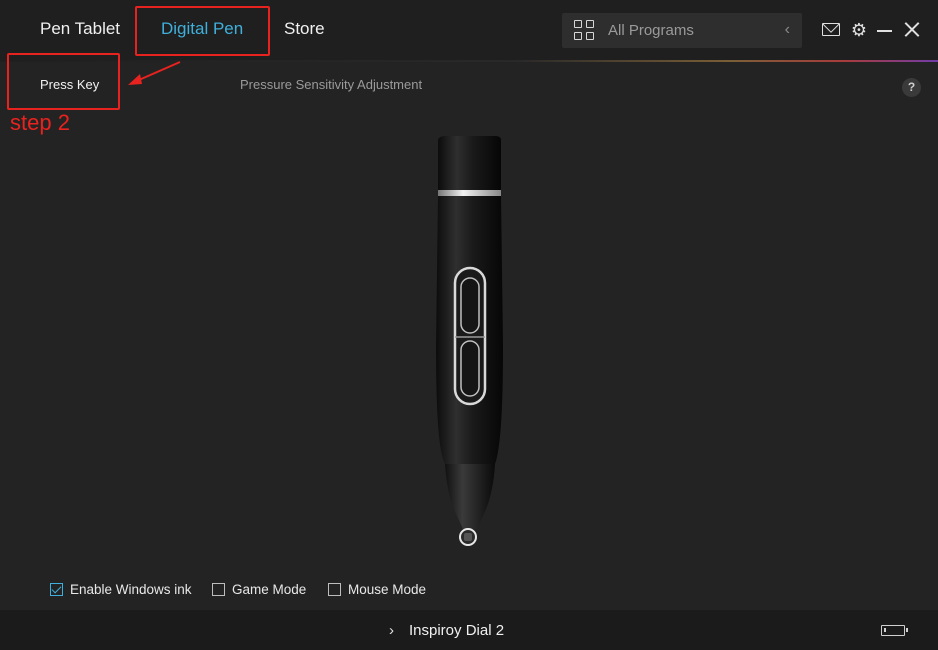  I want to click on minimize-icon, so click(884, 31).